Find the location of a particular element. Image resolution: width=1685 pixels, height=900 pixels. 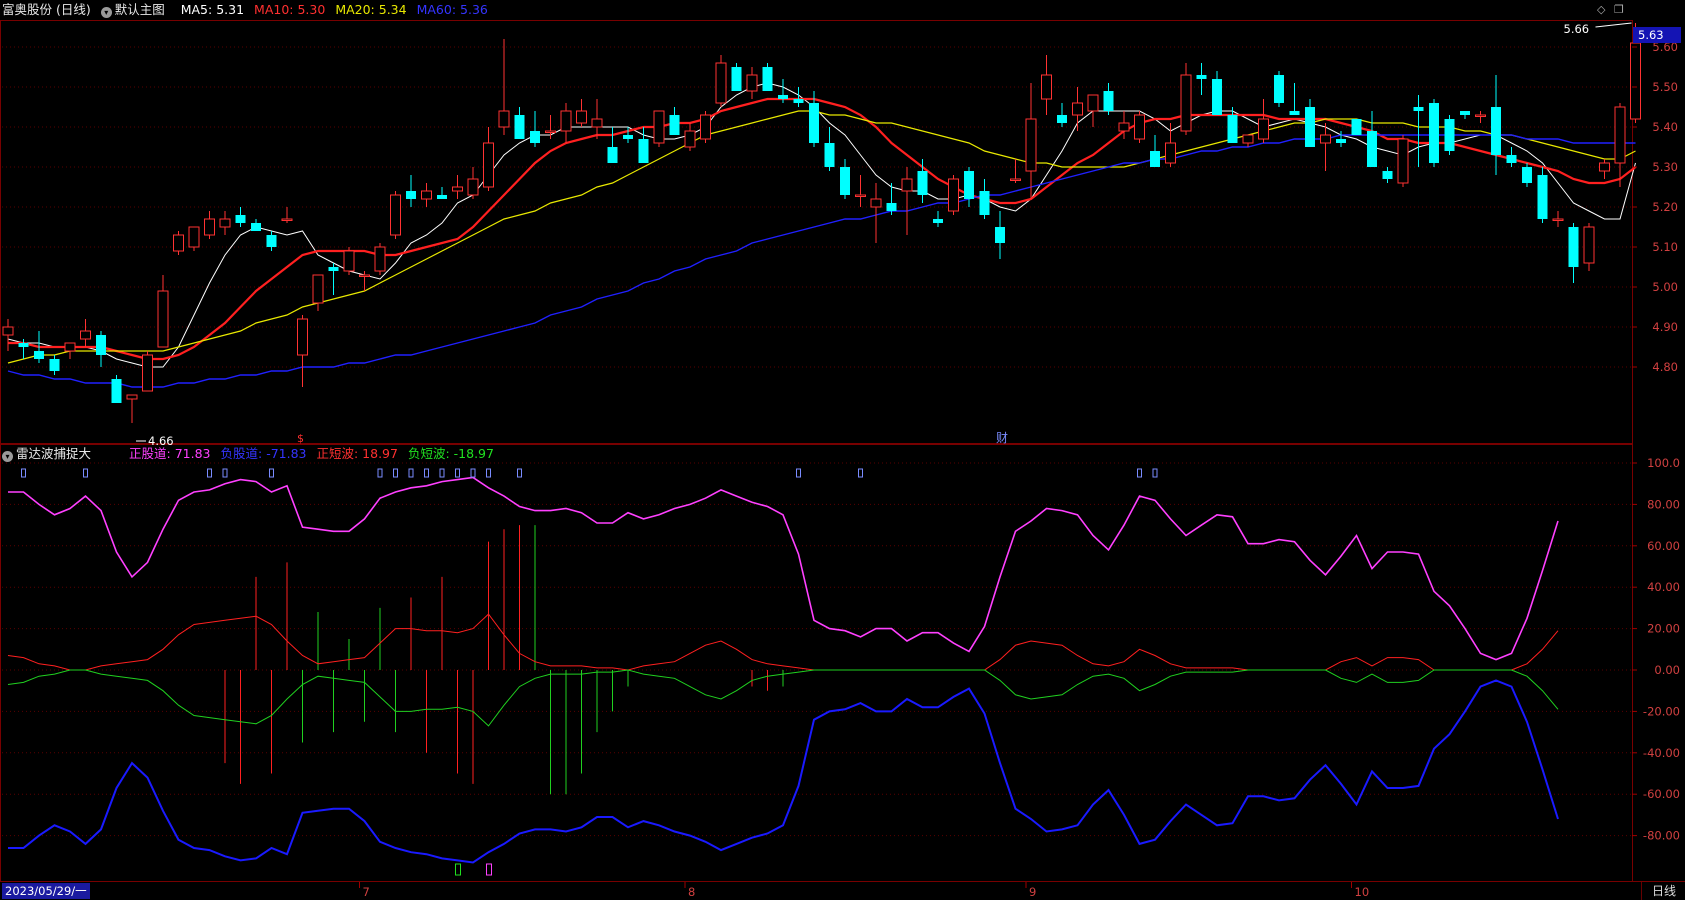

neg-short-value: -18.97 is located at coordinates (473, 453).